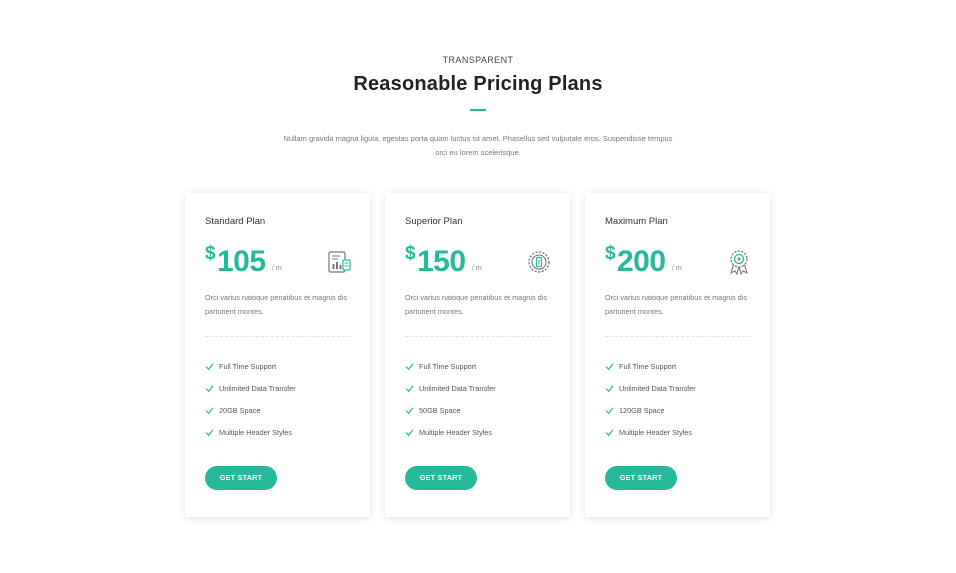 The width and height of the screenshot is (956, 573). Describe the element at coordinates (450, 416) in the screenshot. I see `feature-item: 50GB Space` at that location.